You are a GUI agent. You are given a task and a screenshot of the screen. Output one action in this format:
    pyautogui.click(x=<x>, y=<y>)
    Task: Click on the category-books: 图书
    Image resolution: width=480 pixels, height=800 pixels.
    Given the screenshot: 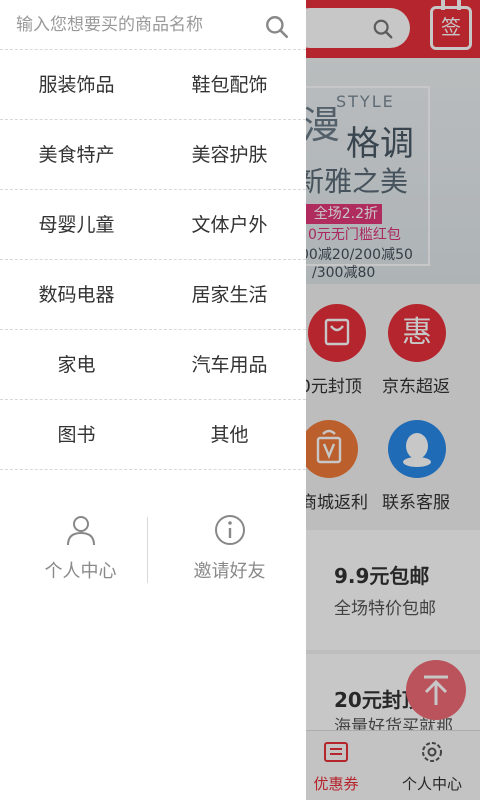 What is the action you would take?
    pyautogui.click(x=76, y=435)
    